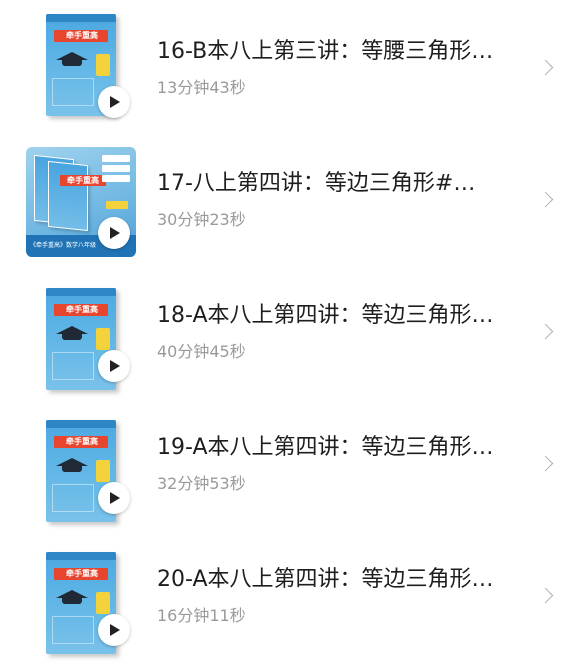 This screenshot has width=572, height=668. What do you see at coordinates (201, 87) in the screenshot?
I see `lesson-duration: 13分钟43秒` at bounding box center [201, 87].